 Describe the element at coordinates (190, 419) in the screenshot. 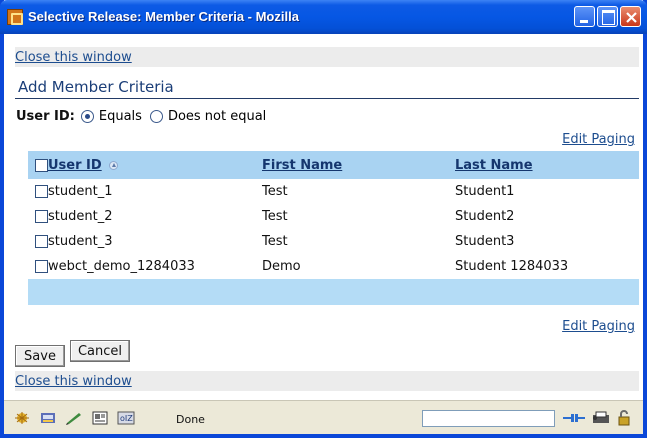

I see `status-text: Done` at that location.